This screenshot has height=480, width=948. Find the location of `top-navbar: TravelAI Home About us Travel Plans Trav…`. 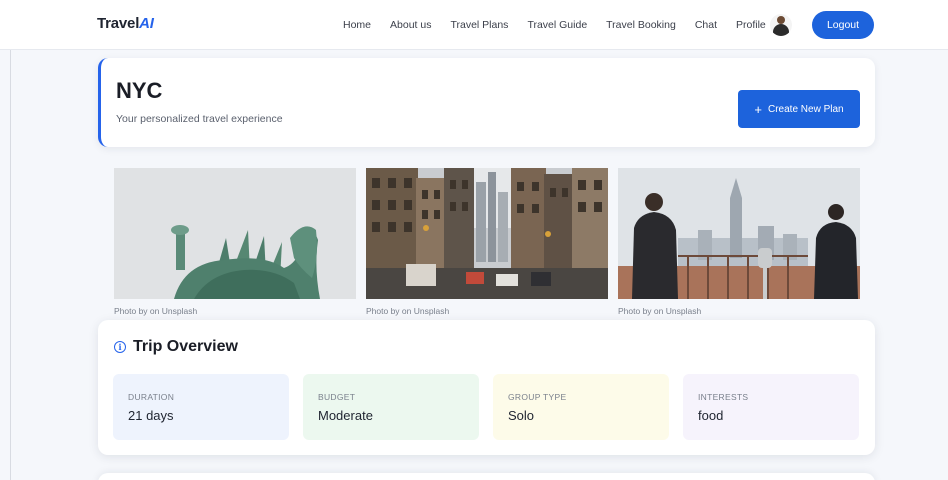

top-navbar: TravelAI Home About us Travel Plans Trav… is located at coordinates (474, 25).